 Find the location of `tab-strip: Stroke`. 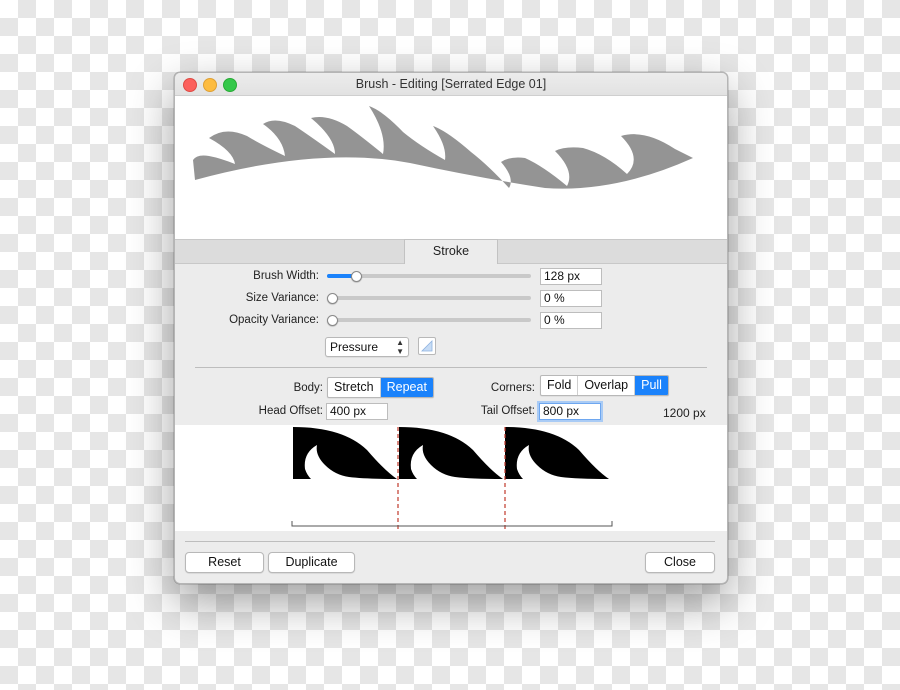

tab-strip: Stroke is located at coordinates (451, 251).